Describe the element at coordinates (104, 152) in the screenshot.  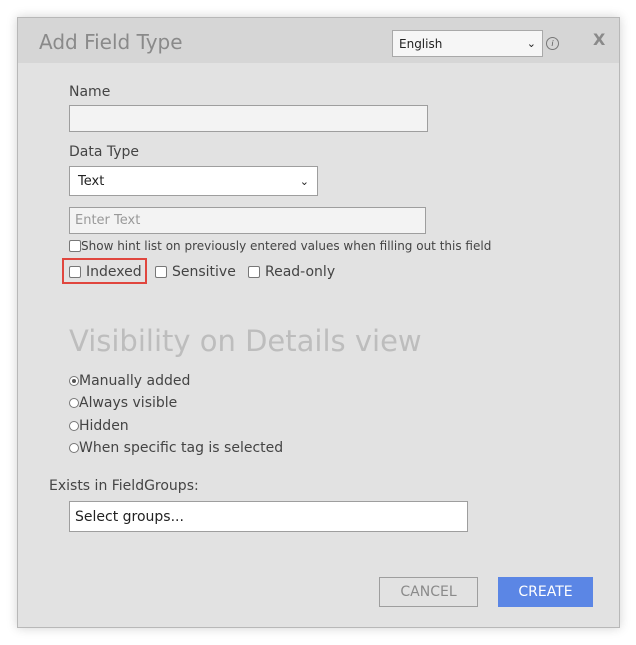
I see `data-type-label: Data Type` at that location.